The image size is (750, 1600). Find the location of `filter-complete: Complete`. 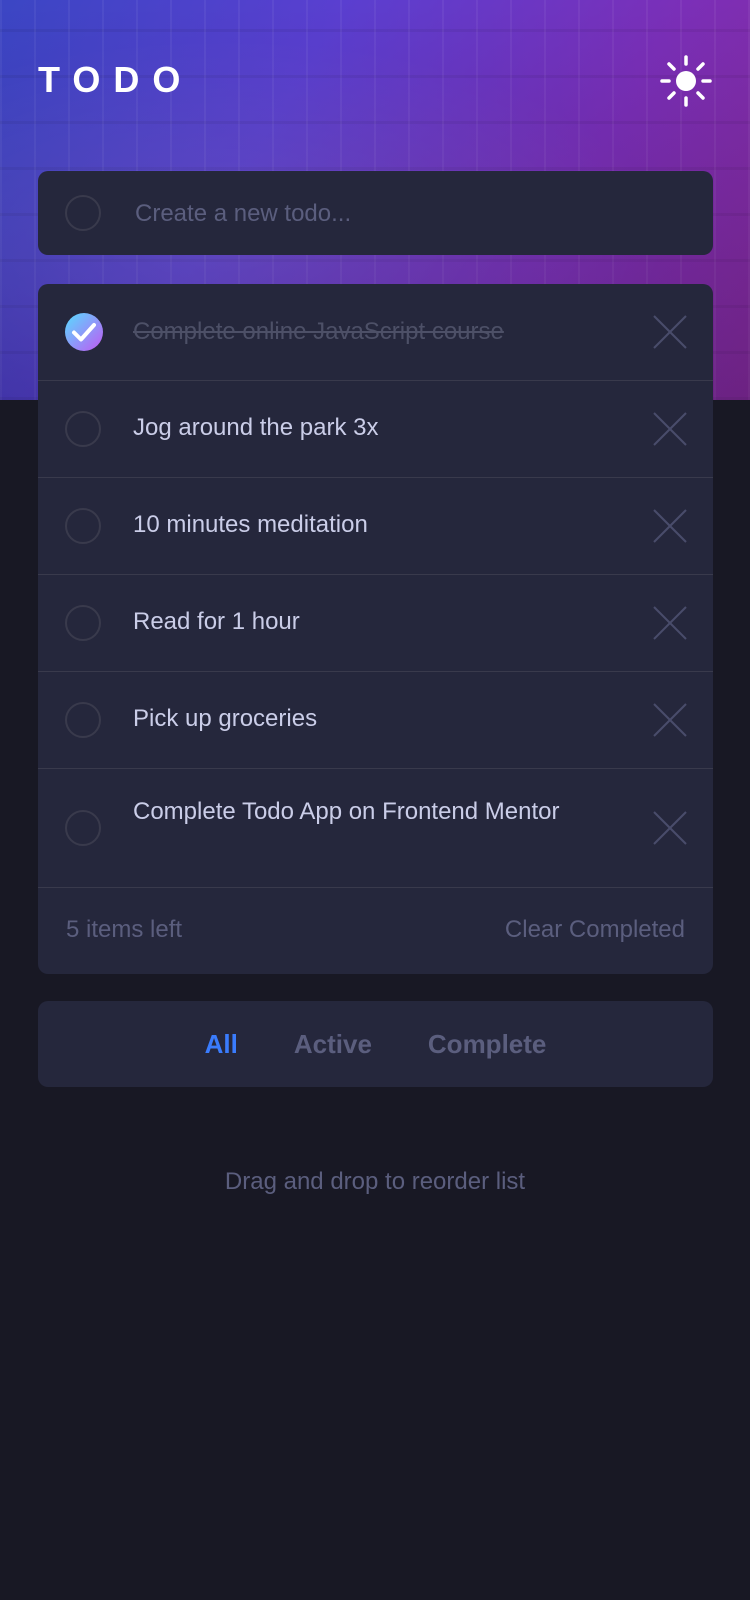

filter-complete: Complete is located at coordinates (487, 1044).